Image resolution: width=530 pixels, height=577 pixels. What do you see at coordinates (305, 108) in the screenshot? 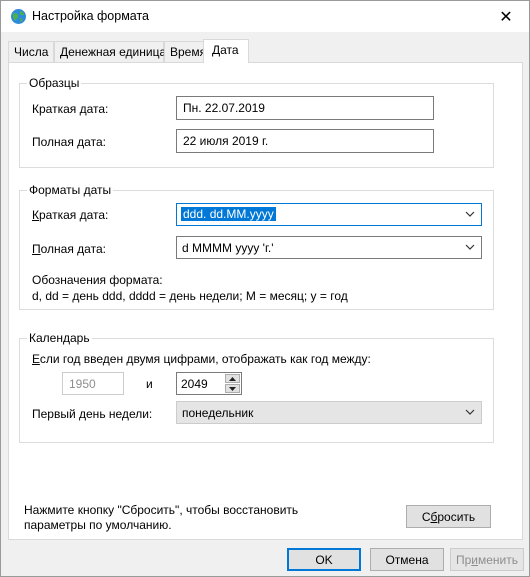
I see `sample-short-value: Пн. 22.07.2019` at bounding box center [305, 108].